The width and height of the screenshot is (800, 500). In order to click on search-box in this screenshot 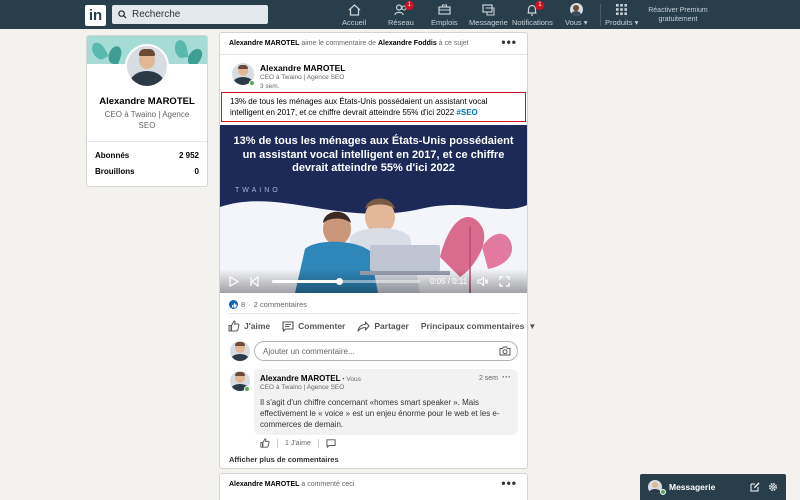, I will do `click(190, 14)`.